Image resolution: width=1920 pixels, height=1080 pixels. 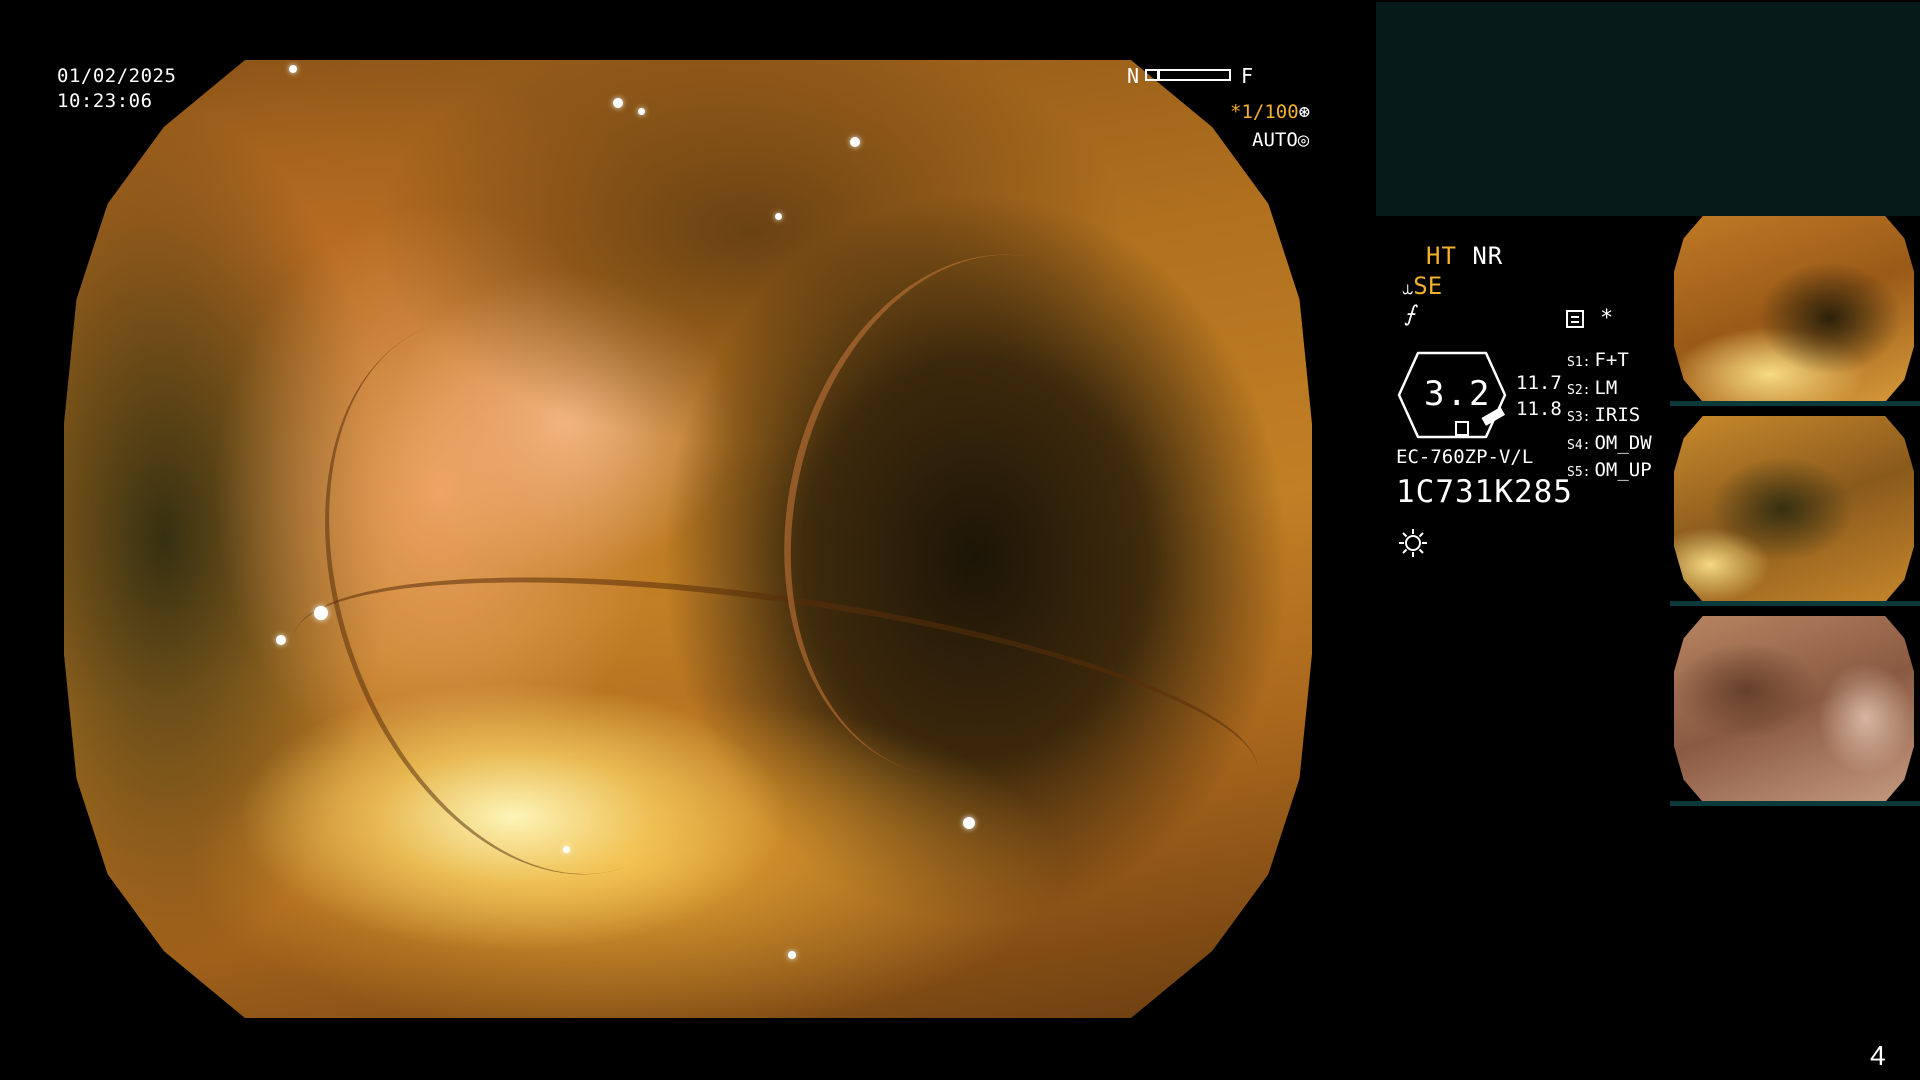 I want to click on shutter-value: *1/100, so click(x=1264, y=112).